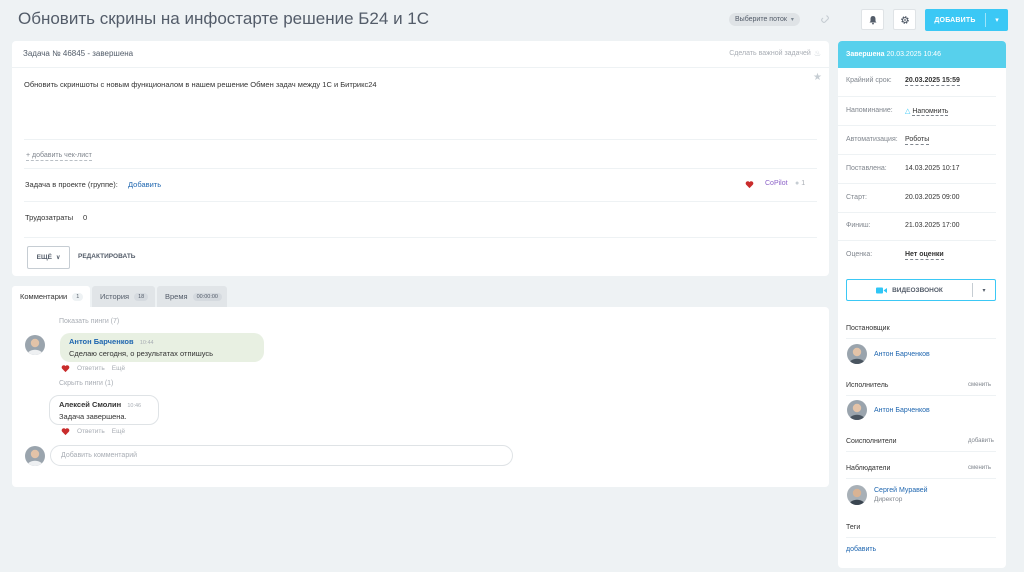  I want to click on creator-name: Антон Барченков, so click(902, 354).